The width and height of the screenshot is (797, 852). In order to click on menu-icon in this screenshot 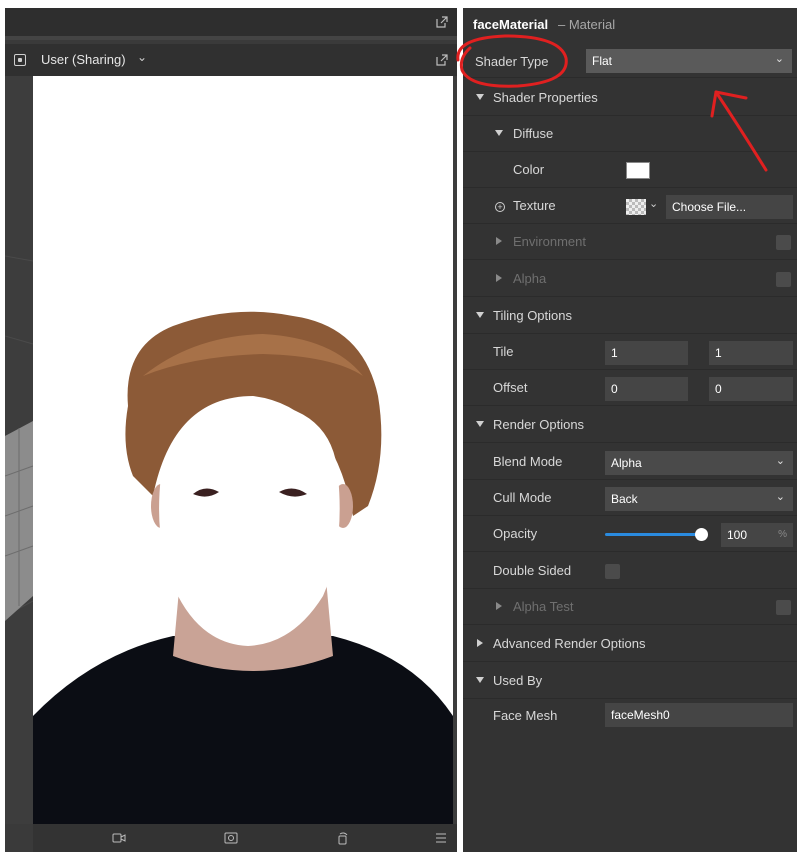, I will do `click(441, 838)`.